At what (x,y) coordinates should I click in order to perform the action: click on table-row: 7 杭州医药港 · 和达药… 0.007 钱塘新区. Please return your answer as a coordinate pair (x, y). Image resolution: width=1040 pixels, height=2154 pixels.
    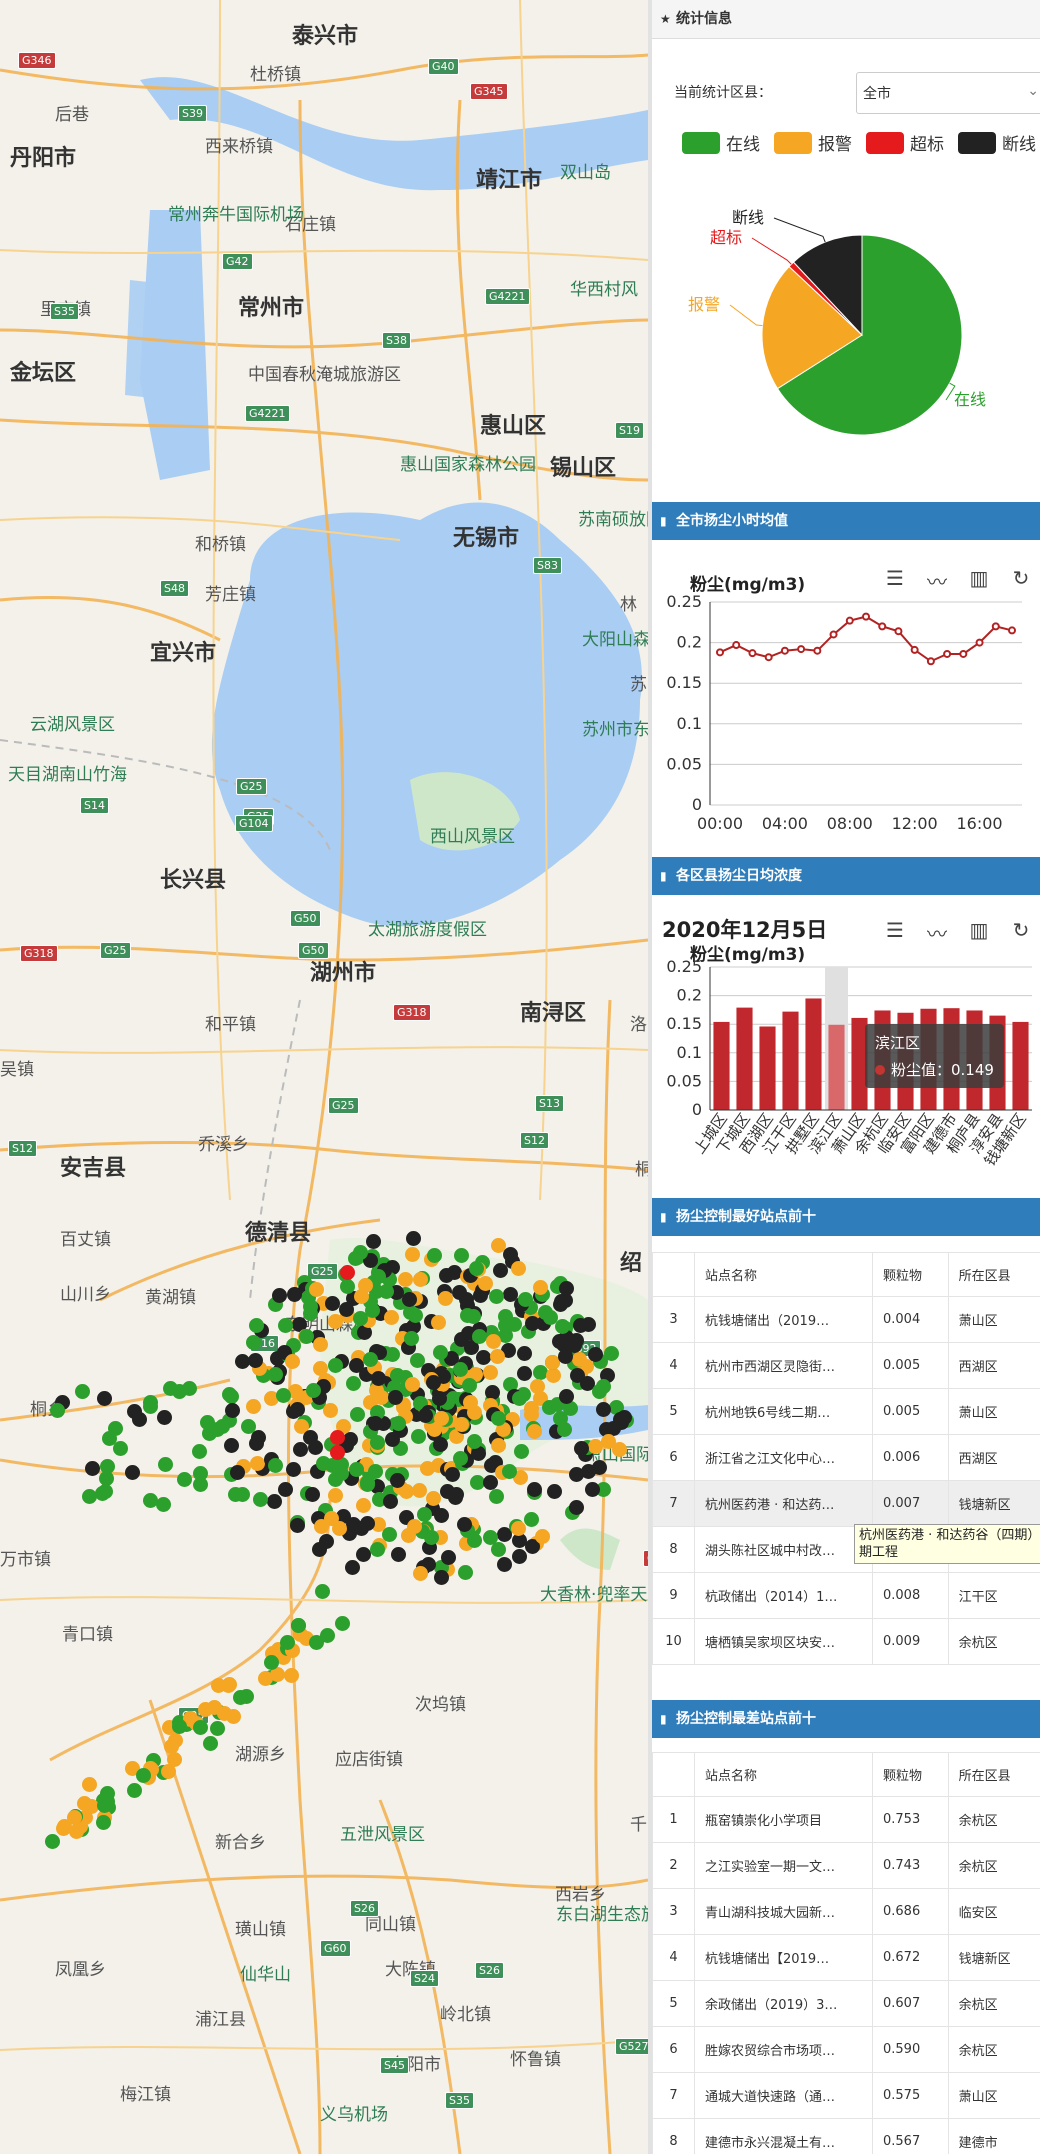
    Looking at the image, I should click on (846, 1503).